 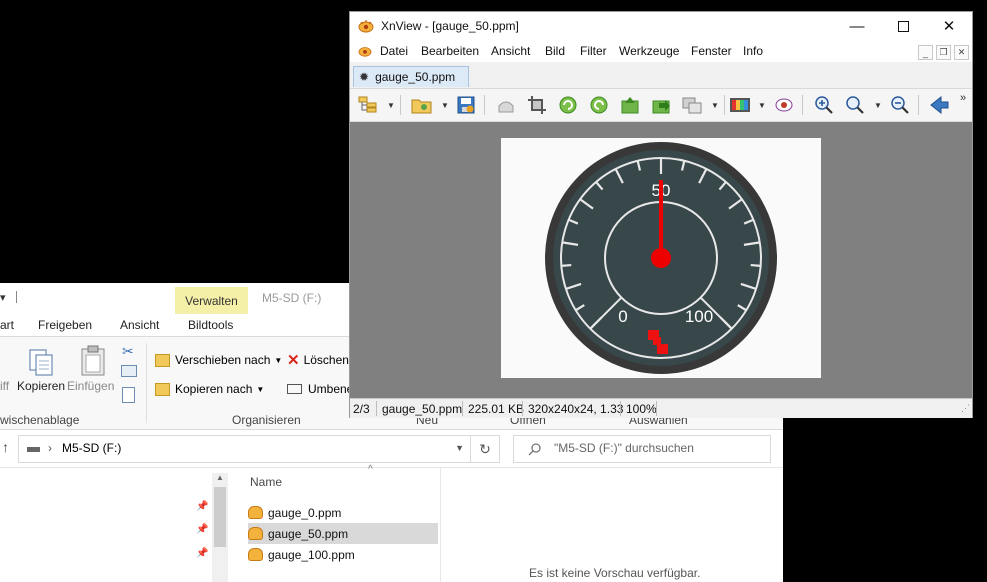 What do you see at coordinates (220, 517) in the screenshot?
I see `scrollbar-thumb` at bounding box center [220, 517].